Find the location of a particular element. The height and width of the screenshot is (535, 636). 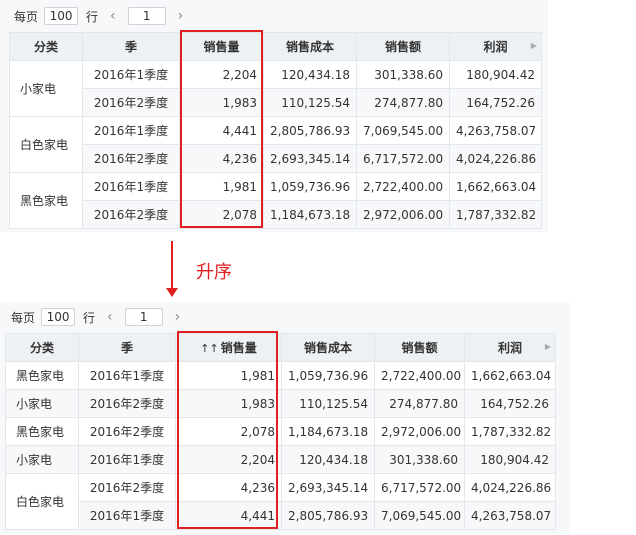

down-arrow-icon is located at coordinates (172, 292).